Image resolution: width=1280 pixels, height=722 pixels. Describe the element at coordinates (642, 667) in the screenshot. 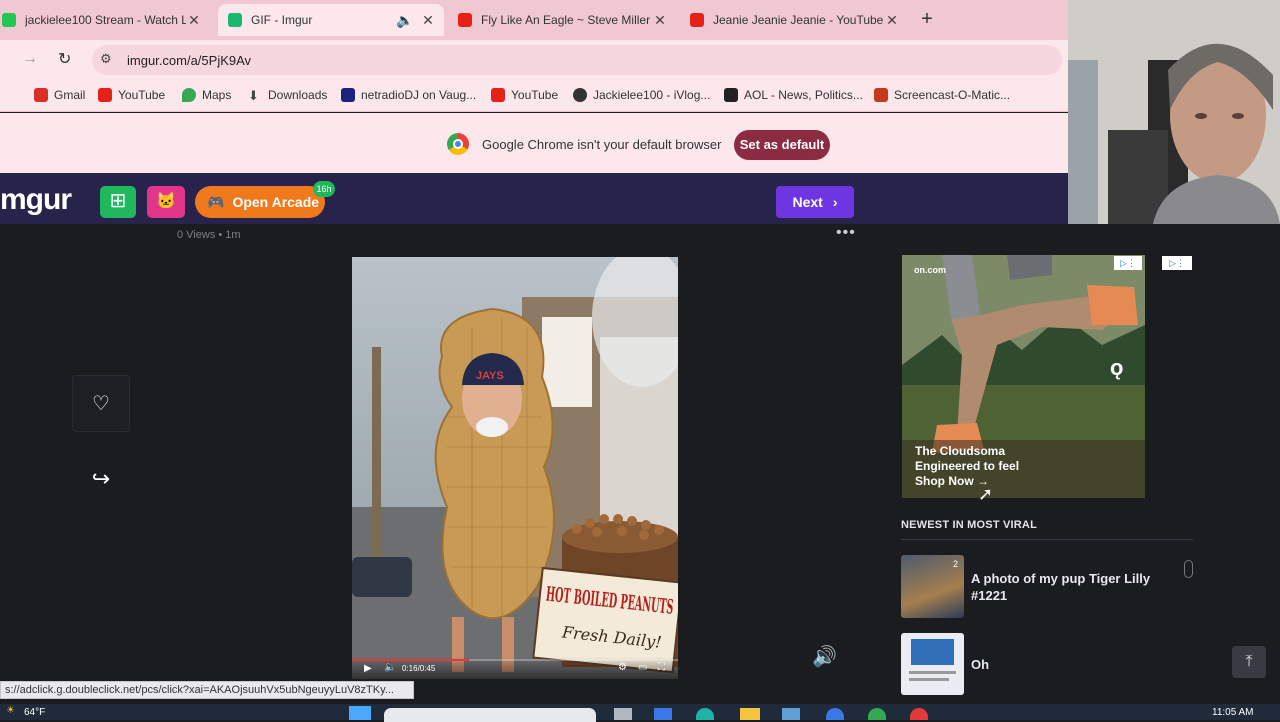

I see `picture-in-picture-icon: ▭` at that location.